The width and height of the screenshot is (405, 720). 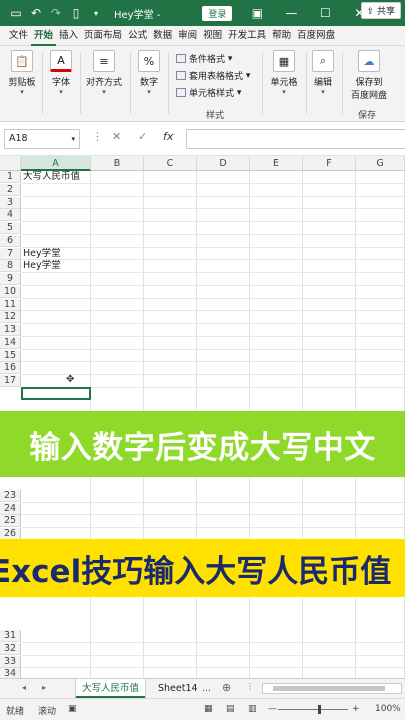 I want to click on chevron-down-icon: ▾, so click(x=73, y=139).